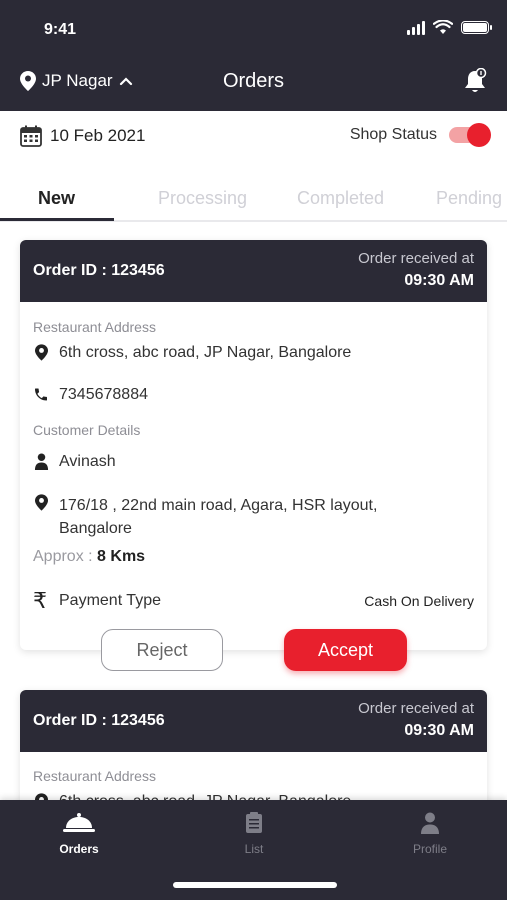 This screenshot has width=507, height=900. I want to click on reject-button: Reject, so click(162, 650).